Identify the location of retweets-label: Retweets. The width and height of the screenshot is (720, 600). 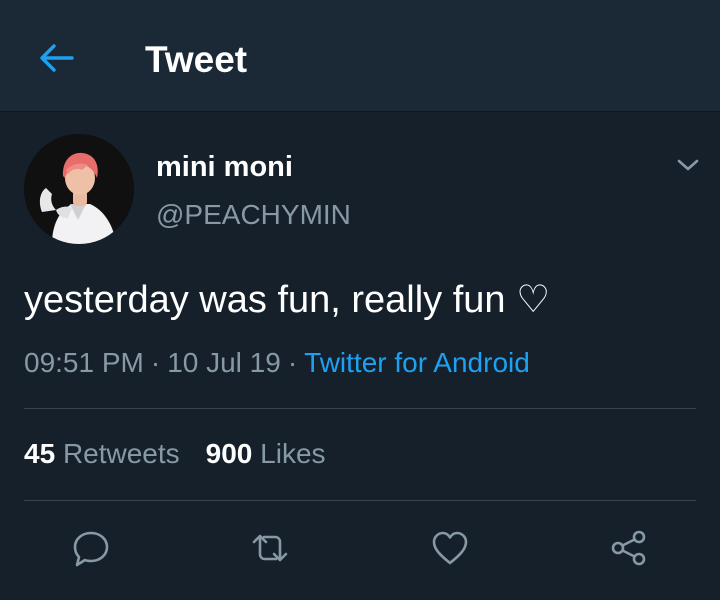
(121, 453).